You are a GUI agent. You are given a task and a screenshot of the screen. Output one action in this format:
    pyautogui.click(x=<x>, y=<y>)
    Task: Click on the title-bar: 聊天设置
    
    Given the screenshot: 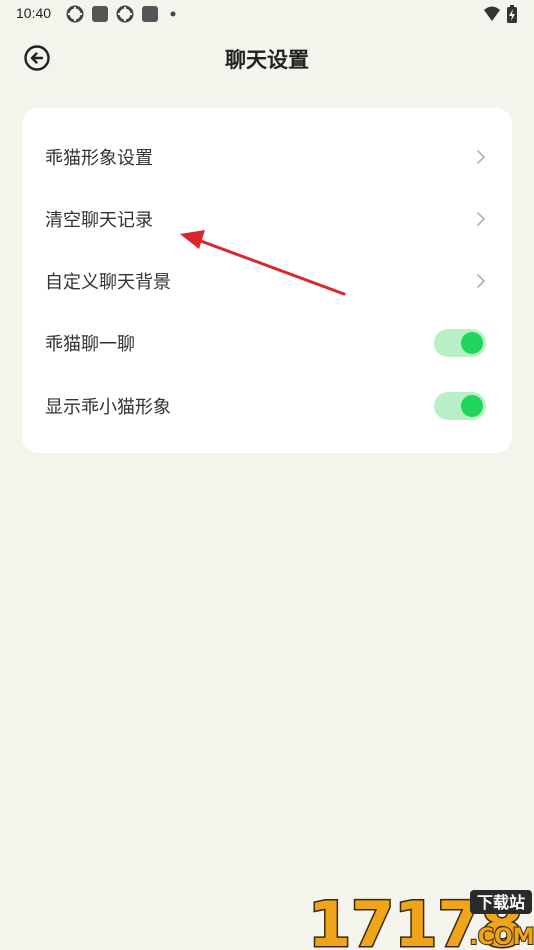 What is the action you would take?
    pyautogui.click(x=267, y=58)
    